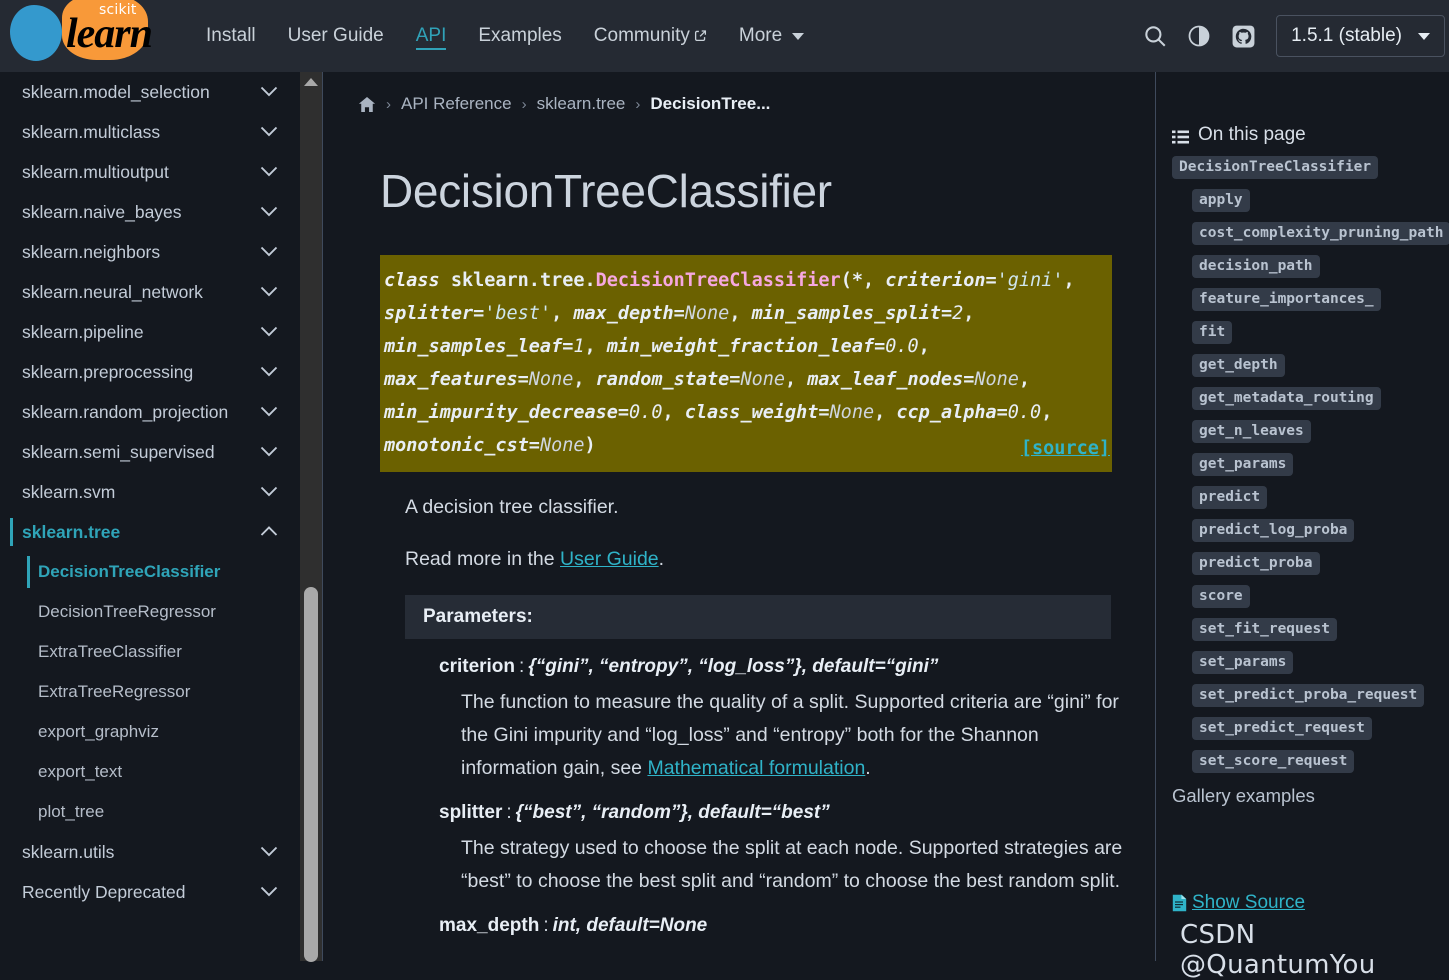 This screenshot has height=980, width=1449. Describe the element at coordinates (150, 172) in the screenshot. I see `sidebar-item-sklearn-multioutput: sklearn.multioutput` at that location.